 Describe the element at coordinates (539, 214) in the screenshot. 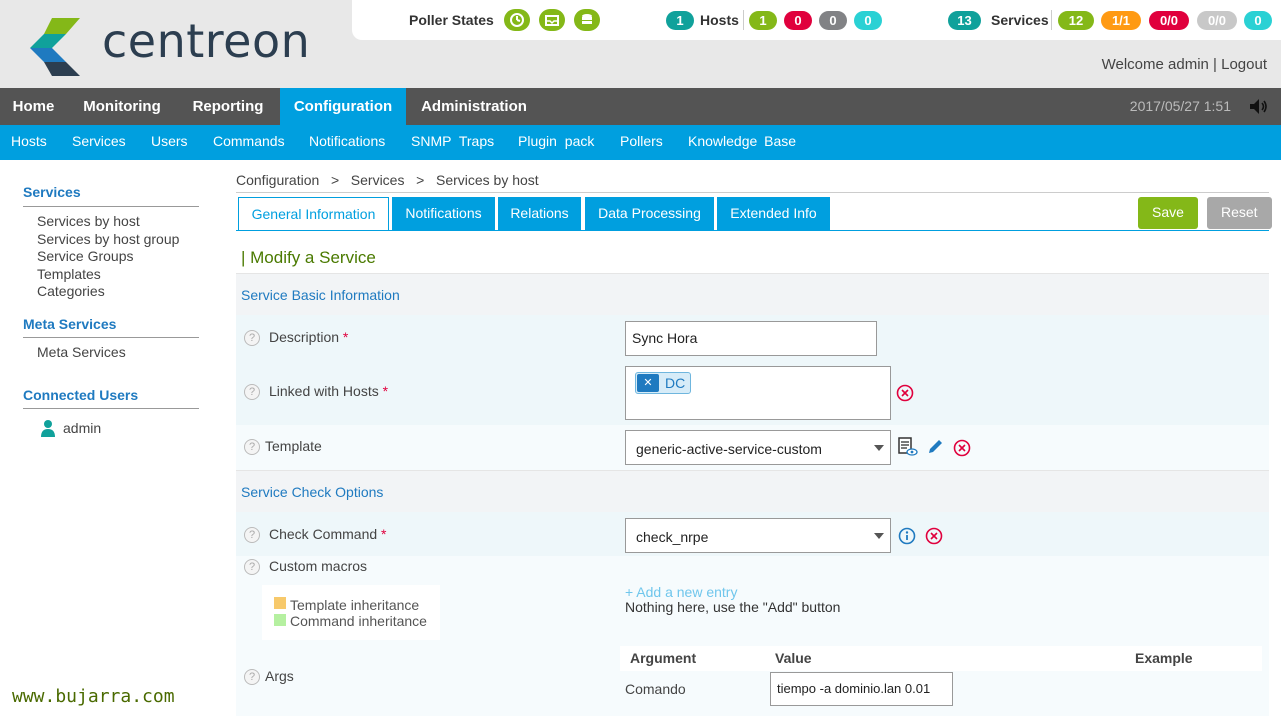

I see `tab-relations: Relations` at that location.